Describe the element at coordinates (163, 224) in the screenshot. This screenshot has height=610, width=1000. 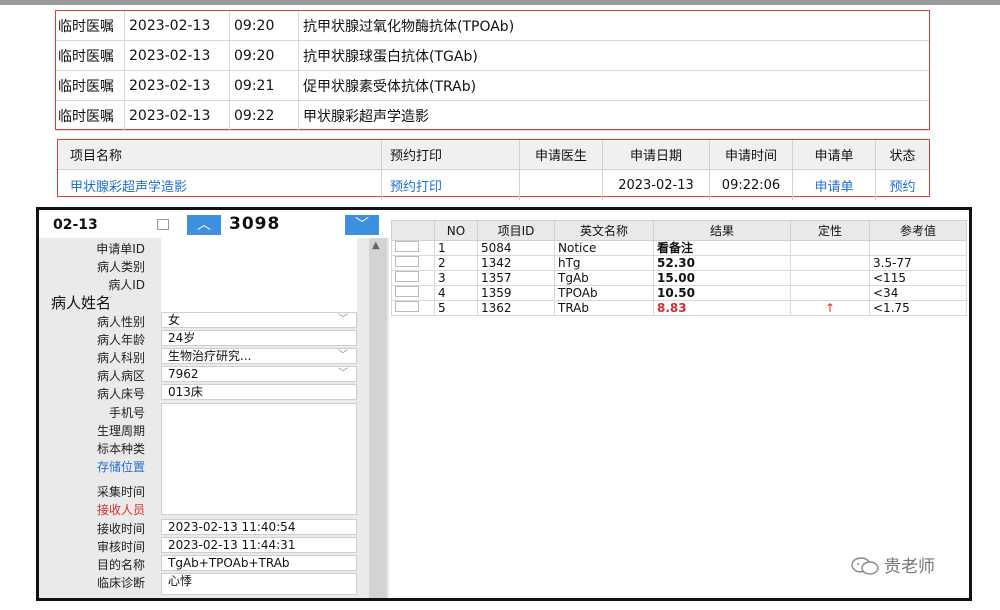
I see `calendar-icon` at that location.